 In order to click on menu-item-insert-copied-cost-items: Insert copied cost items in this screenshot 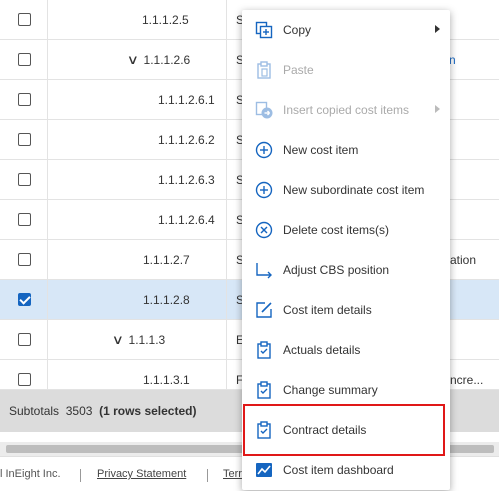, I will do `click(346, 110)`.